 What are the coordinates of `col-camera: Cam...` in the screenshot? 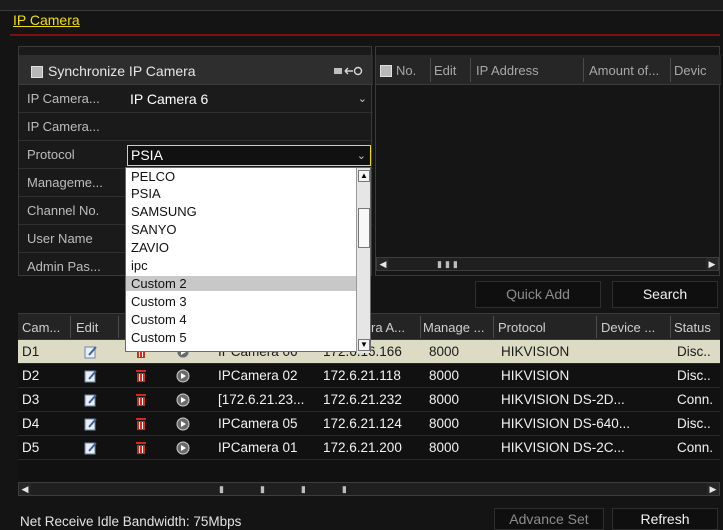 It's located at (44, 327).